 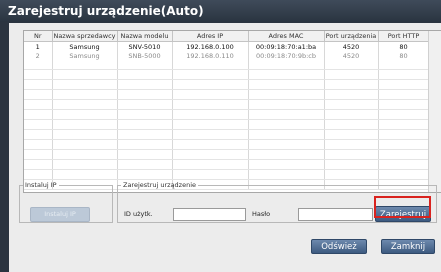 What do you see at coordinates (286, 55) in the screenshot?
I see `cell-mac: 00:09:18:70:9b:cb` at bounding box center [286, 55].